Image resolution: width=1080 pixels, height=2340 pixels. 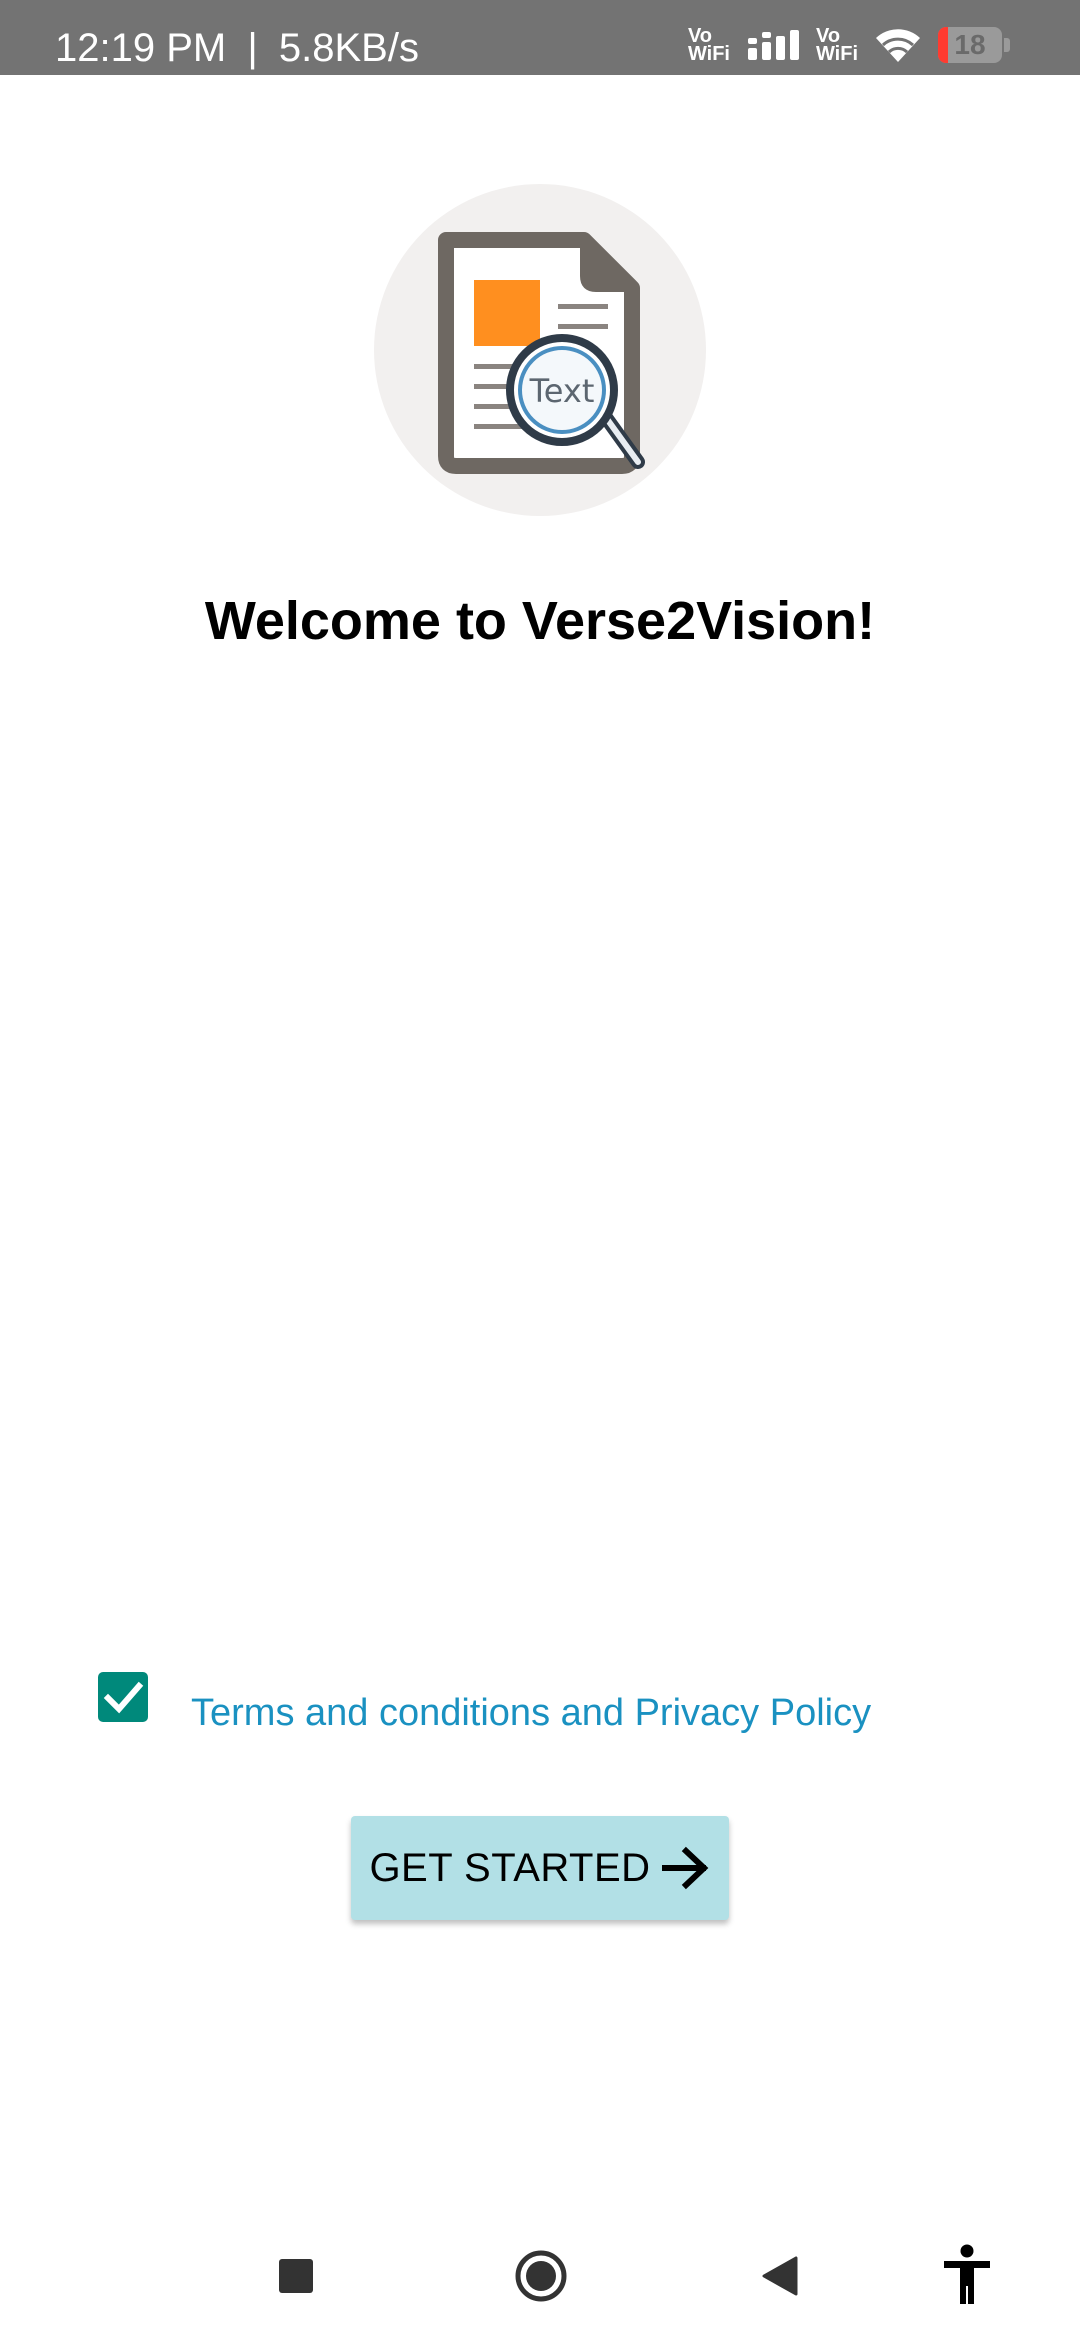 I want to click on vowifi-icon: Vo WiFi, so click(x=708, y=45).